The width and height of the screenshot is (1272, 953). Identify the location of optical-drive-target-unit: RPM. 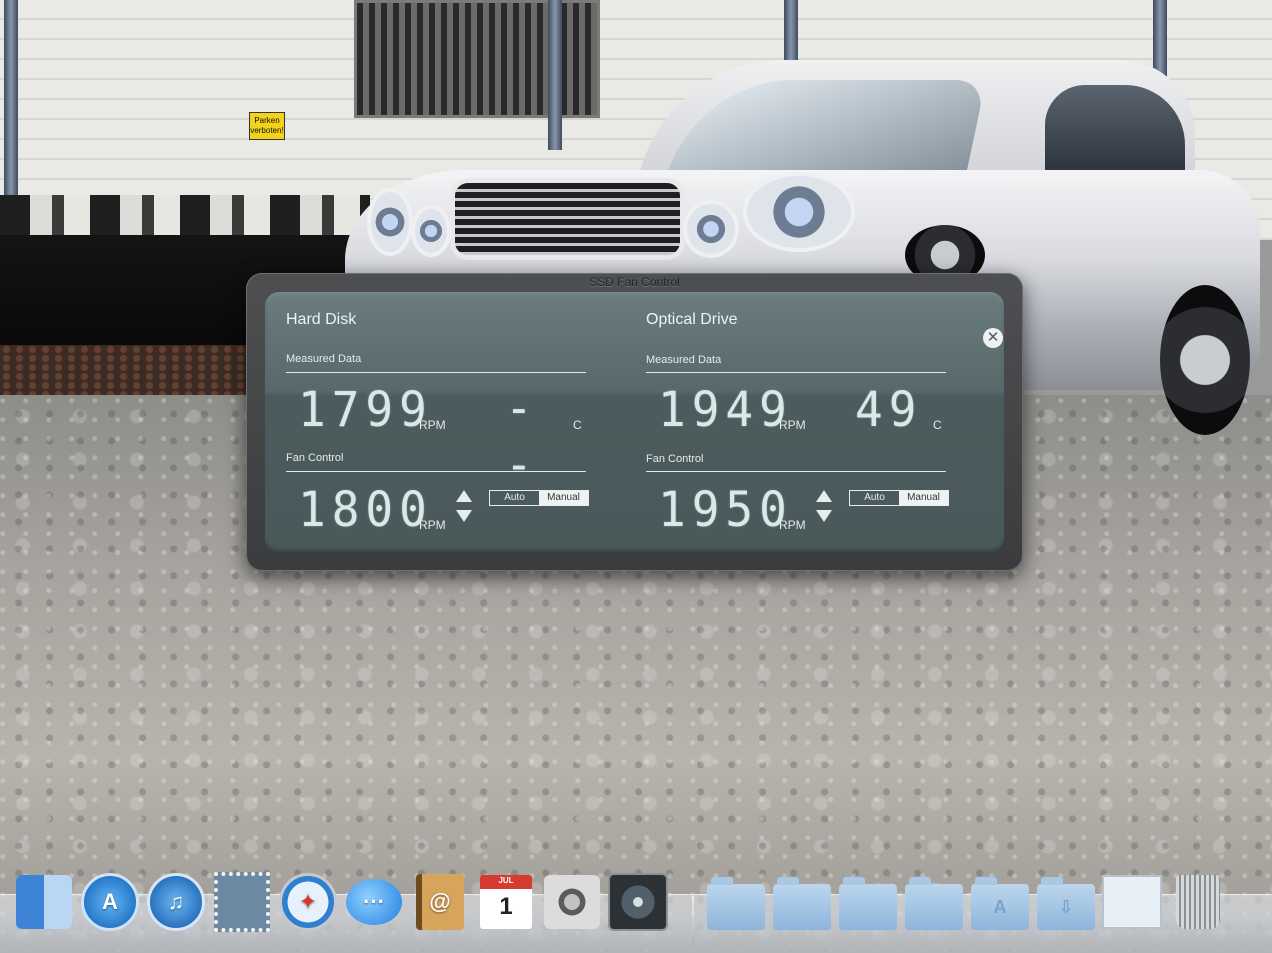
(792, 525).